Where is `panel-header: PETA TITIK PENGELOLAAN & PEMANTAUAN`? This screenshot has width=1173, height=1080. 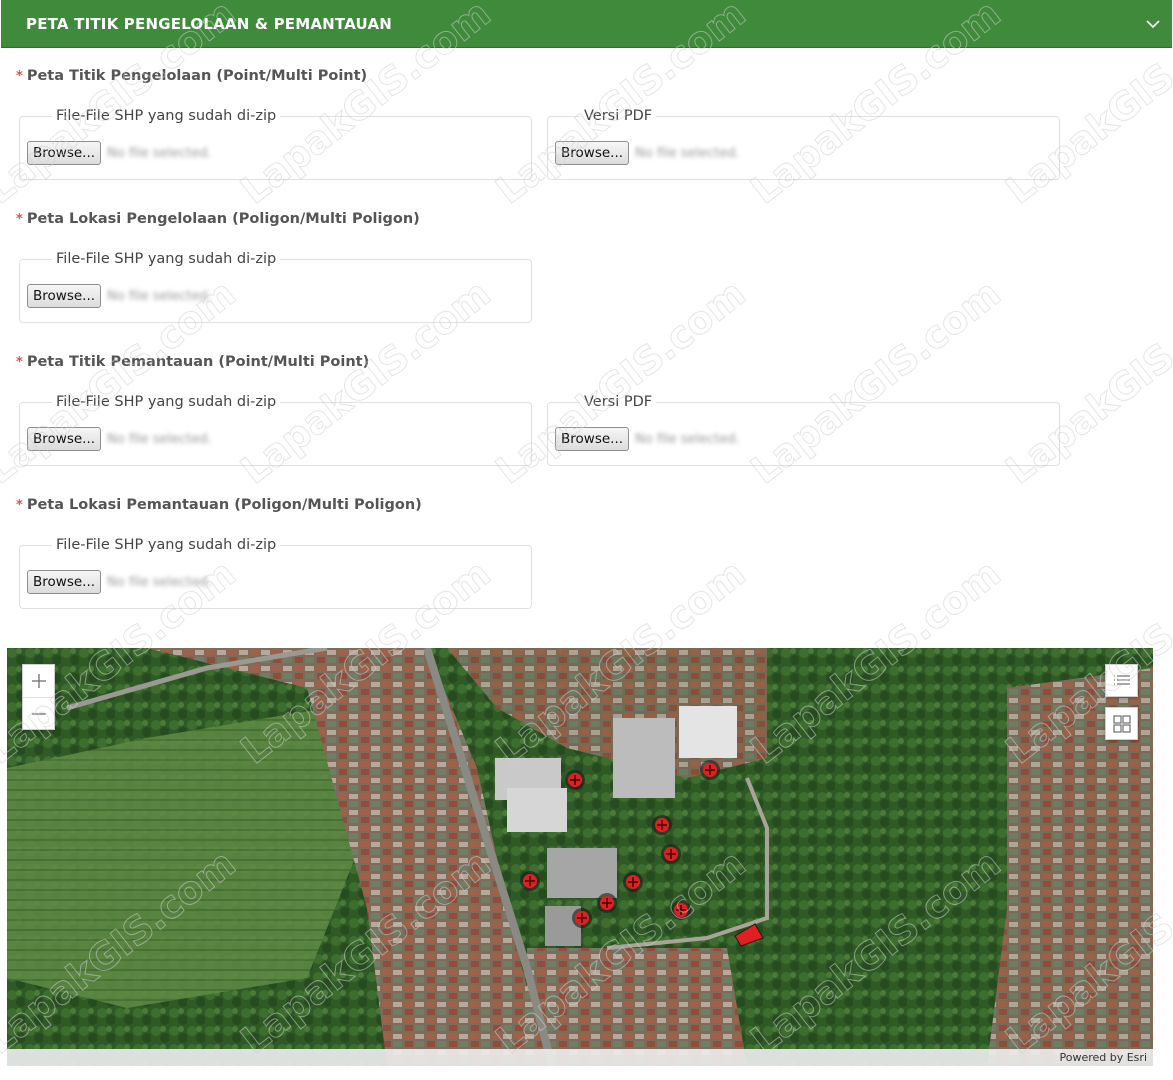 panel-header: PETA TITIK PENGELOLAAN & PEMANTAUAN is located at coordinates (586, 24).